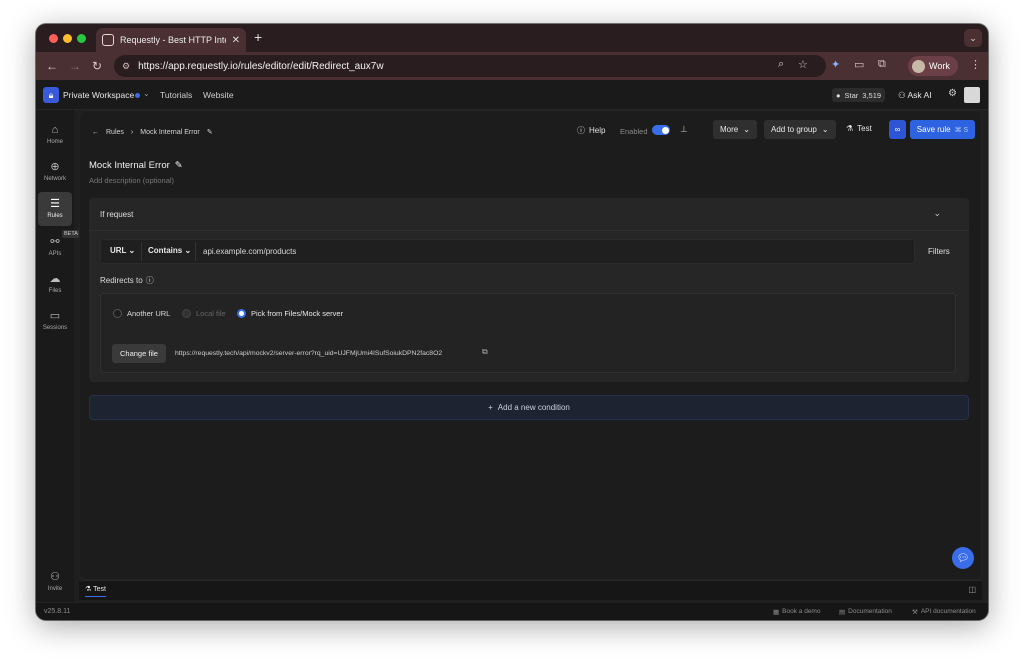 The image size is (1024, 667). What do you see at coordinates (55, 130) in the screenshot?
I see `home-icon: ⌂` at bounding box center [55, 130].